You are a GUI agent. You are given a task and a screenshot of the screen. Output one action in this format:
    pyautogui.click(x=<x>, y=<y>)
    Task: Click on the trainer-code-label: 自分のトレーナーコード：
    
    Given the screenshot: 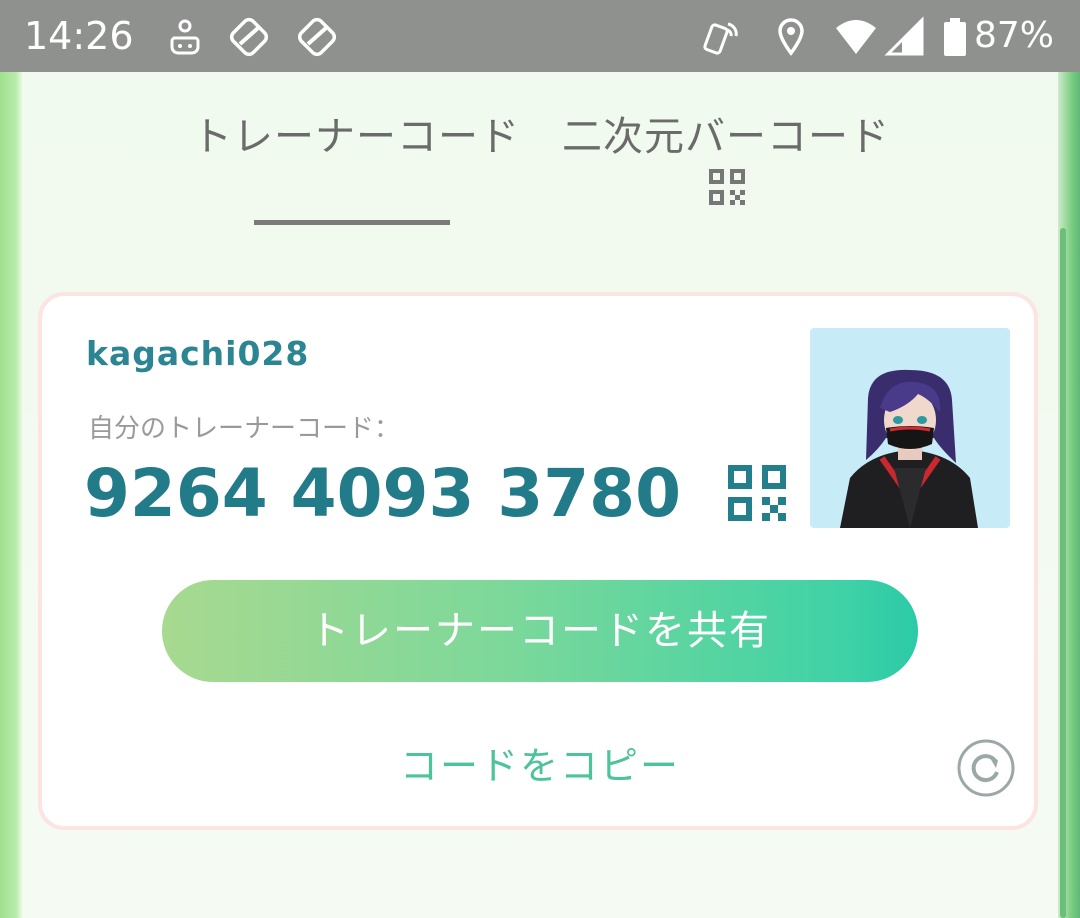 What is the action you would take?
    pyautogui.click(x=244, y=429)
    